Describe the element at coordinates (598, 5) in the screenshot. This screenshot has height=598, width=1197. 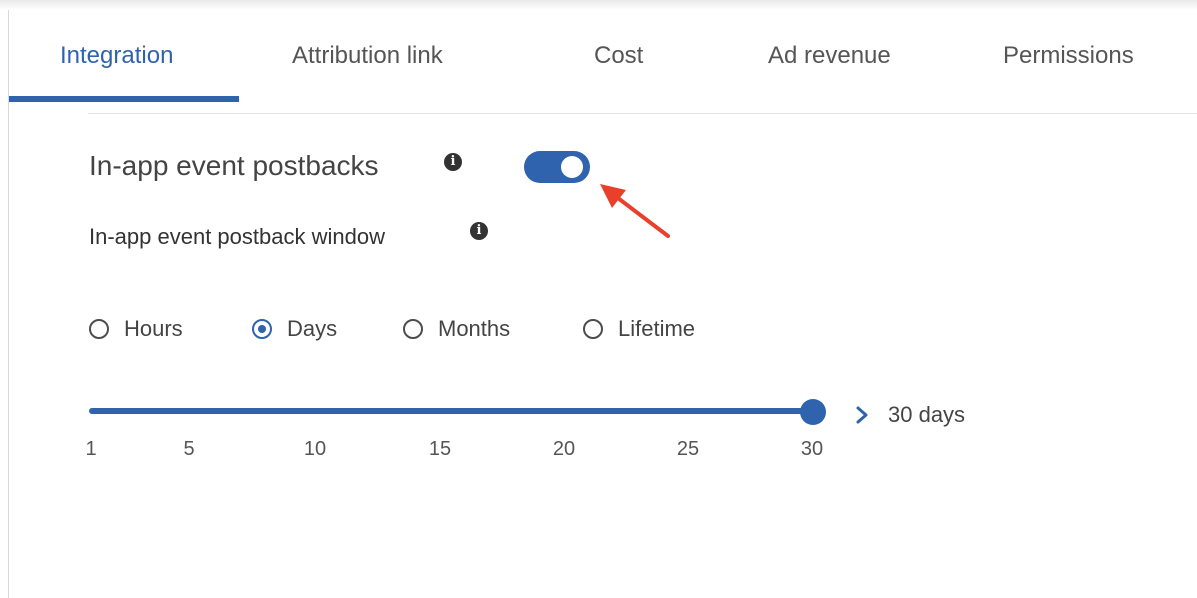
I see `top-shadow` at that location.